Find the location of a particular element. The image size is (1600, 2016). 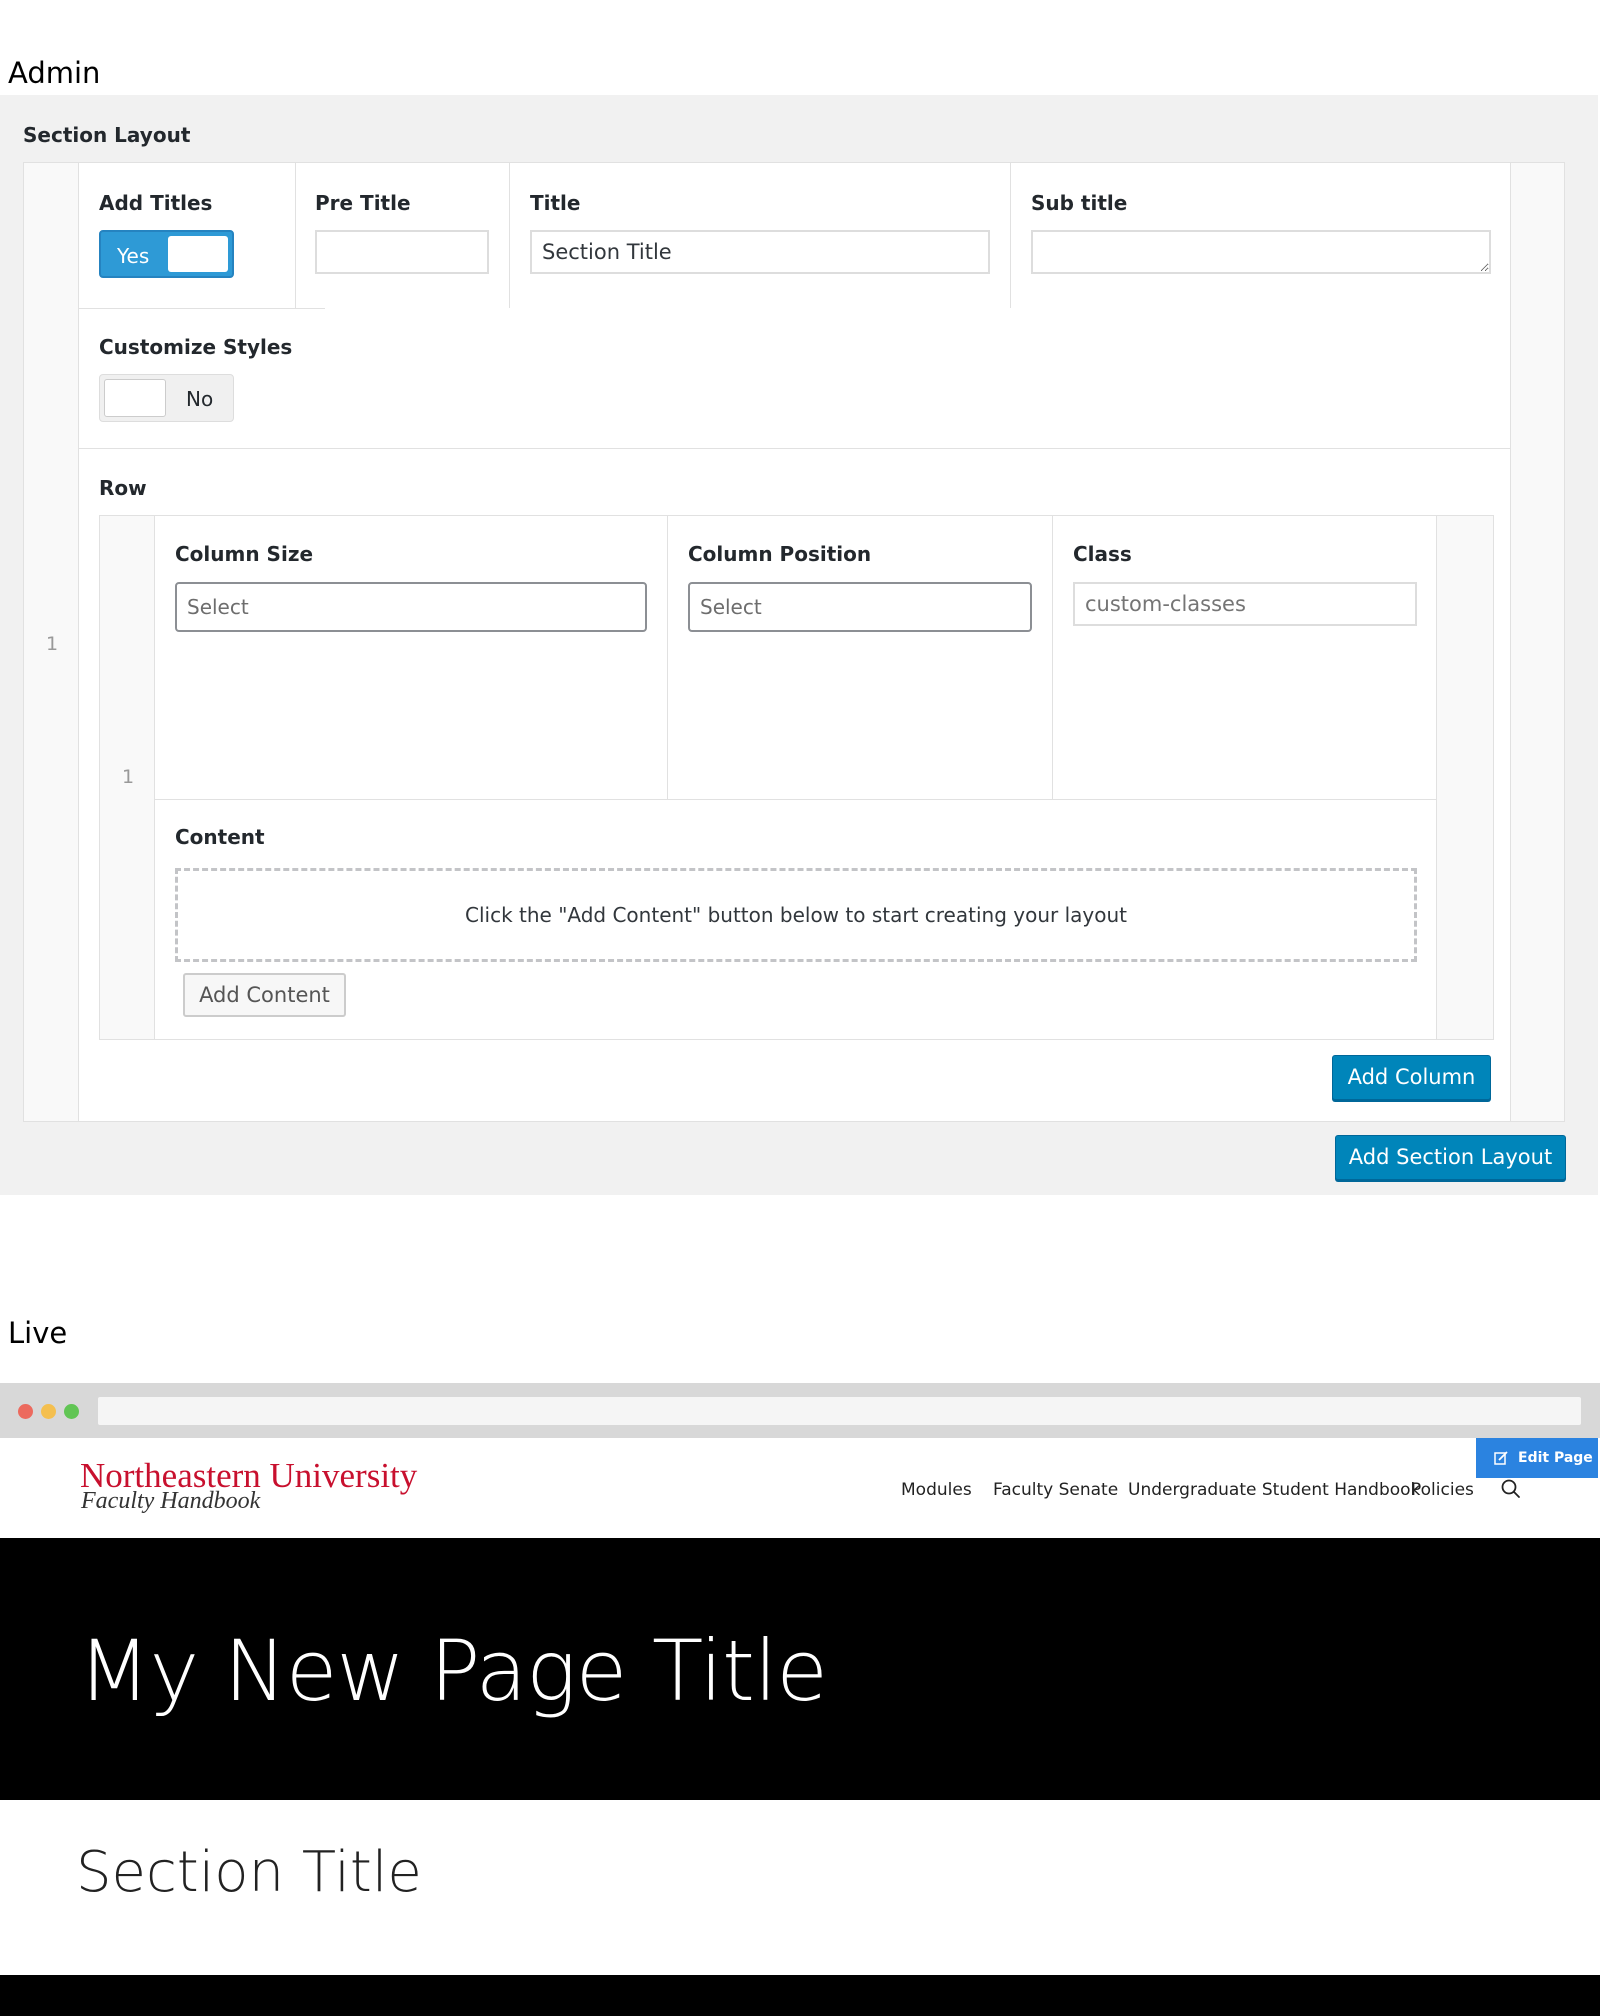

title-label: Title is located at coordinates (555, 203).